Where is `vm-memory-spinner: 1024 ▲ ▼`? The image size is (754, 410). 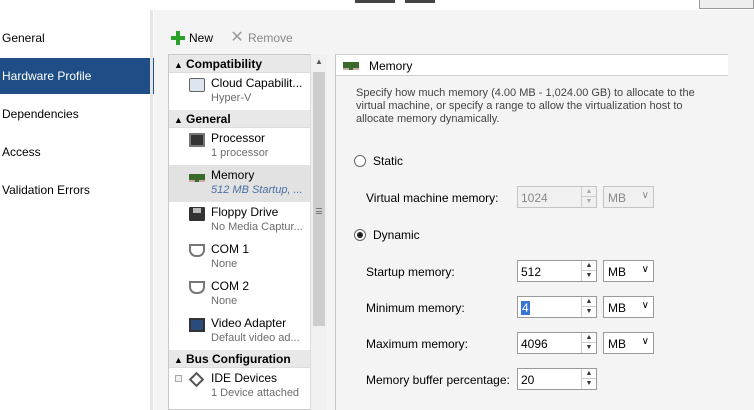 vm-memory-spinner: 1024 ▲ ▼ is located at coordinates (557, 197).